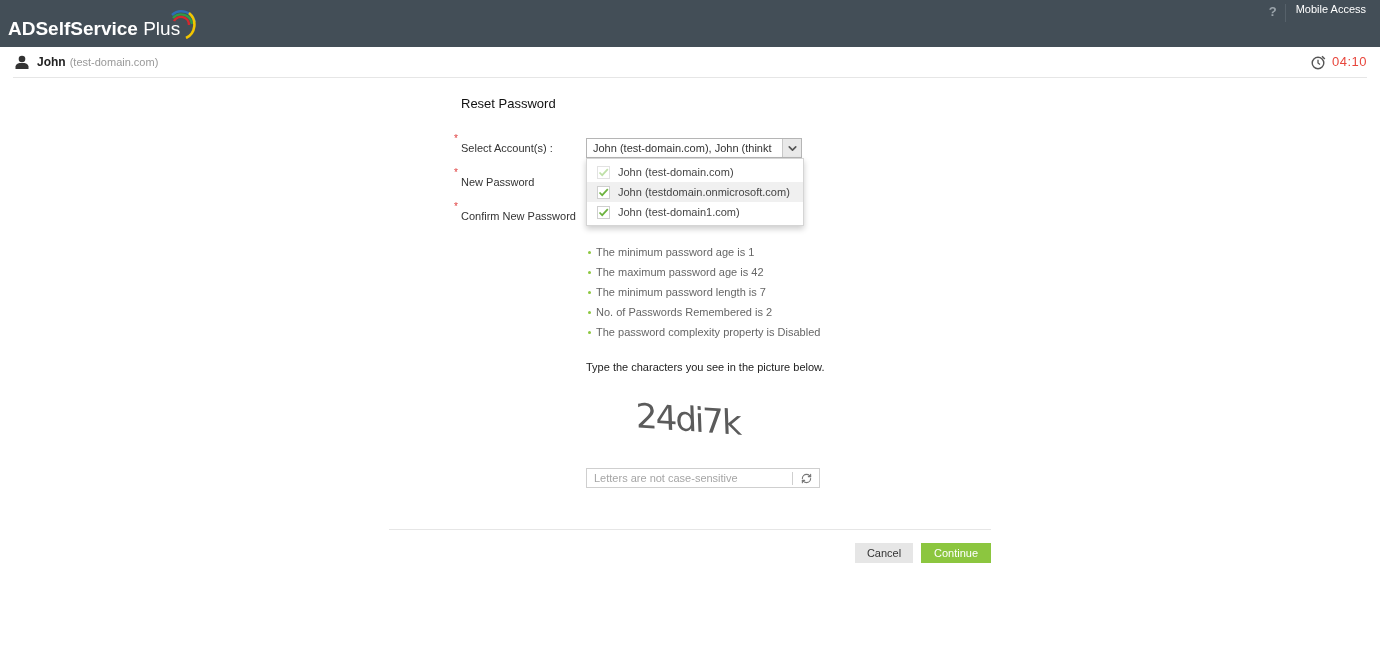  Describe the element at coordinates (884, 553) in the screenshot. I see `cancel-button: Cancel` at that location.